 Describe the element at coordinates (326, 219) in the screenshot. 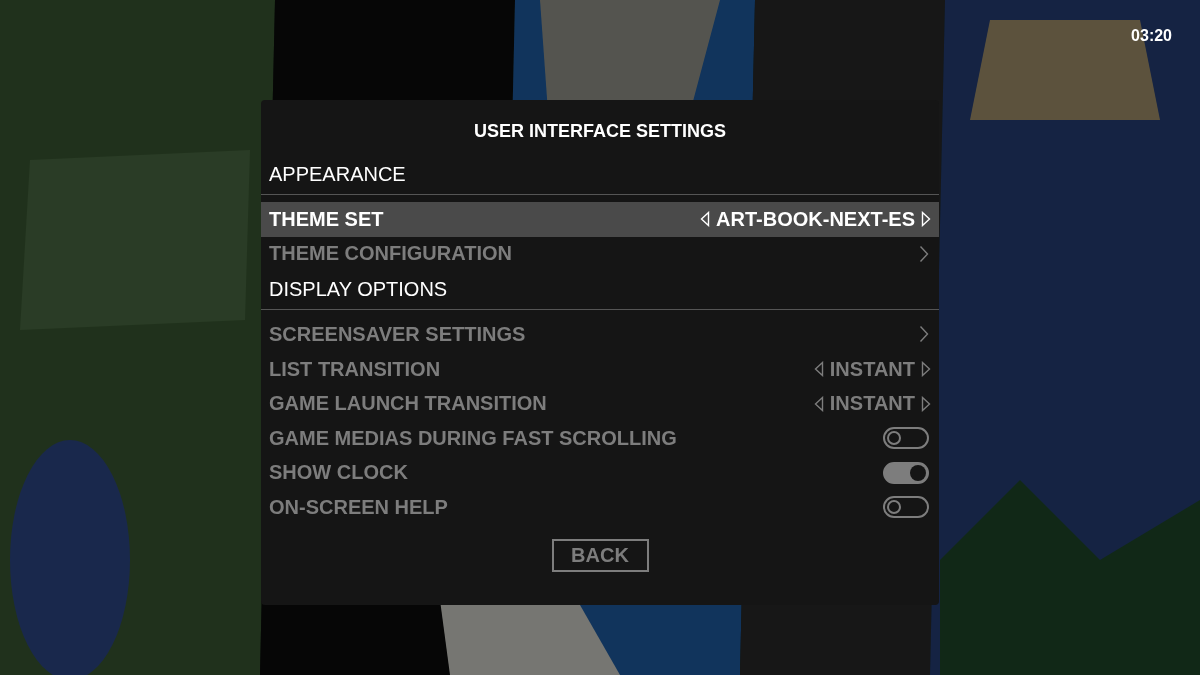

I see `setting-label: THEME SET` at that location.